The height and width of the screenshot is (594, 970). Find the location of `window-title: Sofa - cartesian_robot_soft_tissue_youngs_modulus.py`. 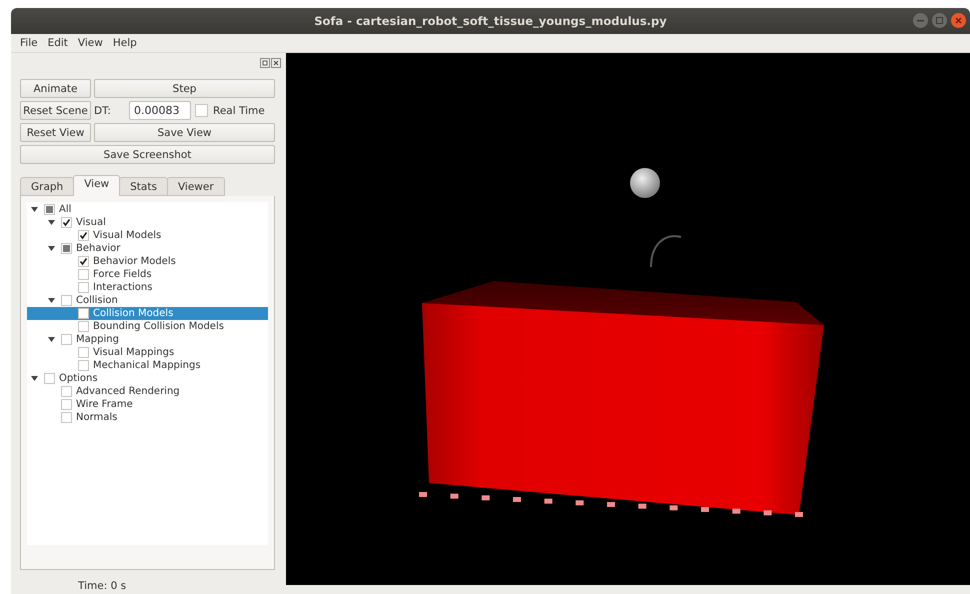

window-title: Sofa - cartesian_robot_soft_tissue_youngs_modulus.py is located at coordinates (490, 21).